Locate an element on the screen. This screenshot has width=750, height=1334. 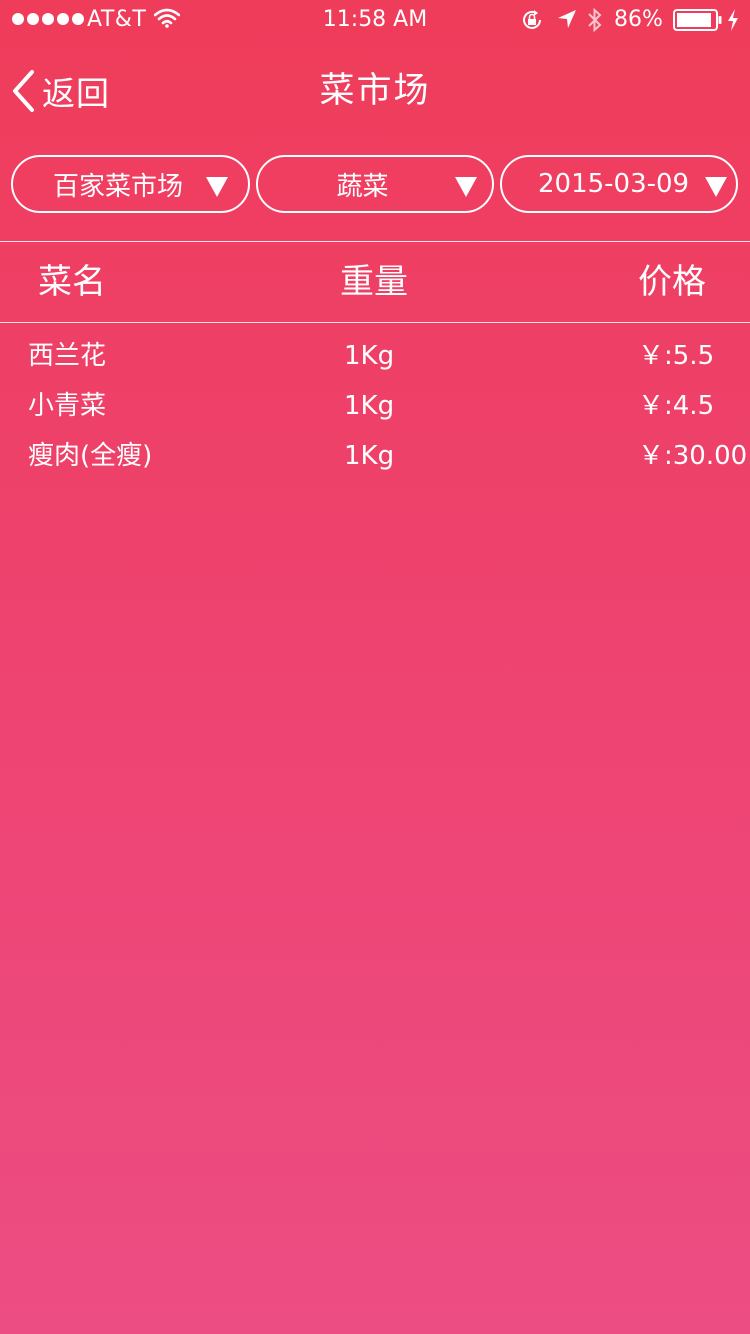
item-price: ￥:5.5 is located at coordinates (676, 356).